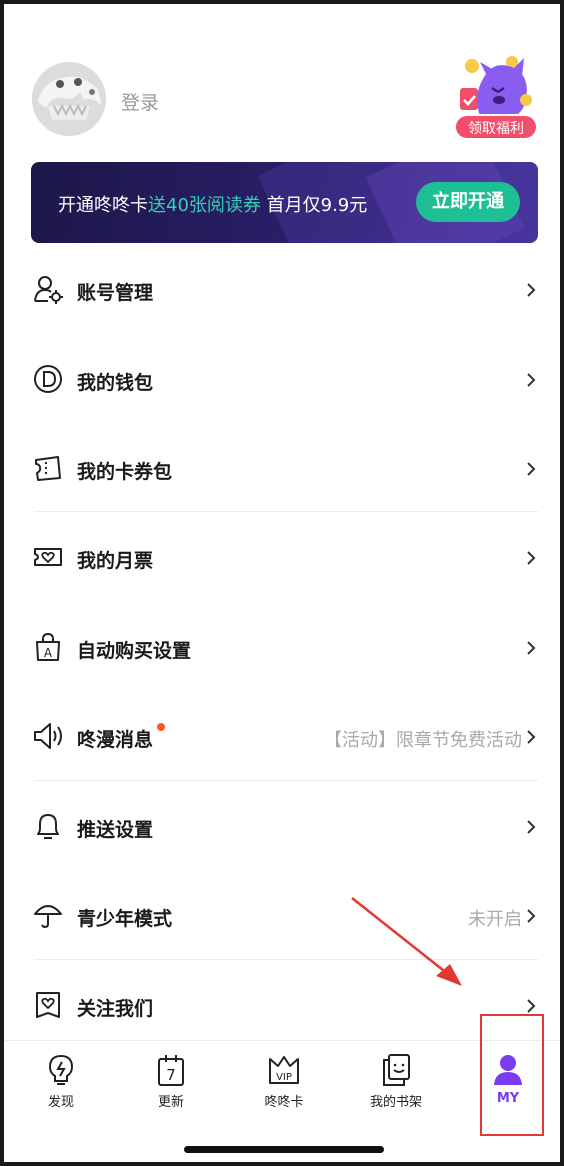 The image size is (564, 1166). What do you see at coordinates (282, 650) in the screenshot?
I see `menu-item-auto-purchase: A 自动购买设置` at bounding box center [282, 650].